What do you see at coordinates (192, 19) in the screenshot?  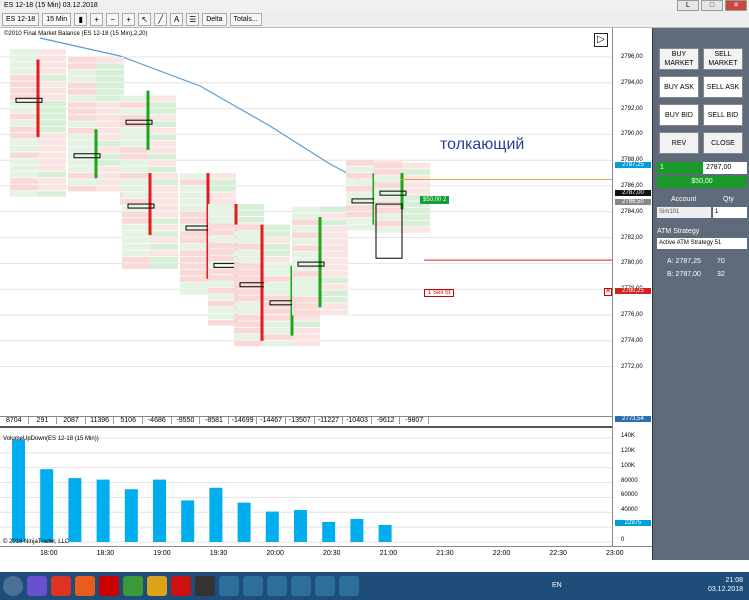 I see `properties-icon: ☰` at bounding box center [192, 19].